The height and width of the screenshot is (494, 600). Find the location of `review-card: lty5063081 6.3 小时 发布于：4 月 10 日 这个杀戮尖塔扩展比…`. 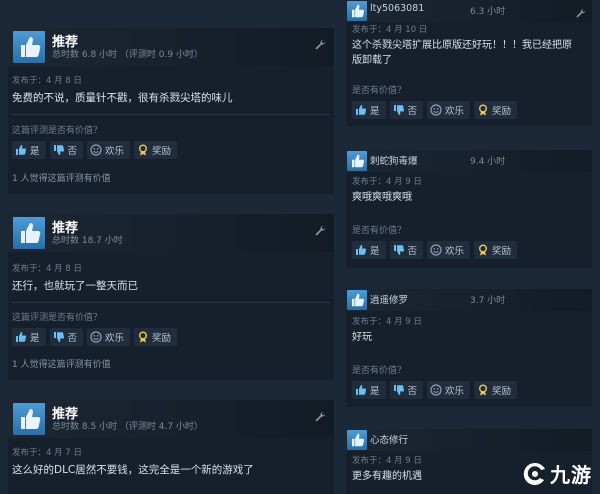

review-card: lty5063081 6.3 小时 发布于：4 月 10 日 这个杀戮尖塔扩展比… is located at coordinates (469, 63).